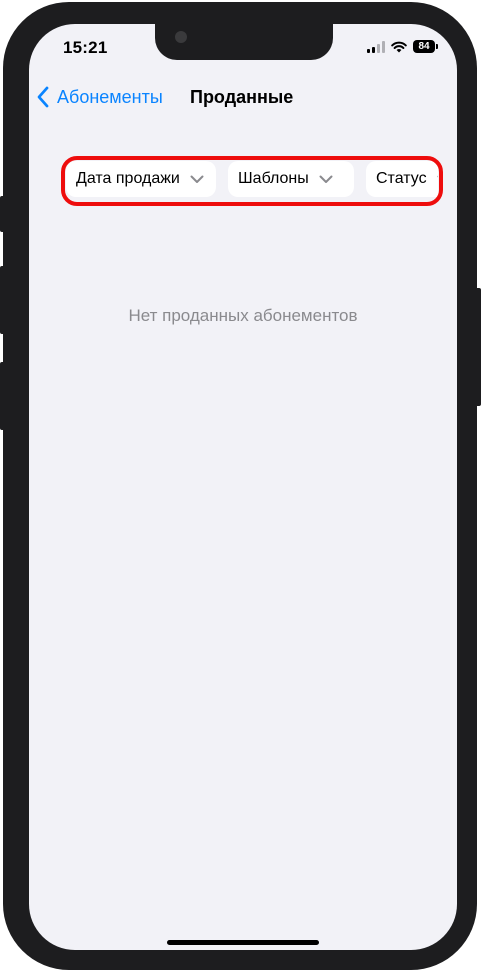  I want to click on camera-icon, so click(181, 37).